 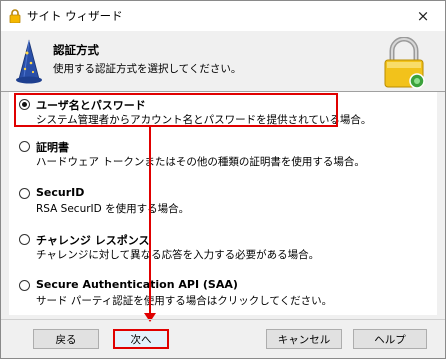 What do you see at coordinates (147, 69) in the screenshot?
I see `page-description: 使用する認証方式を選択してください。` at bounding box center [147, 69].